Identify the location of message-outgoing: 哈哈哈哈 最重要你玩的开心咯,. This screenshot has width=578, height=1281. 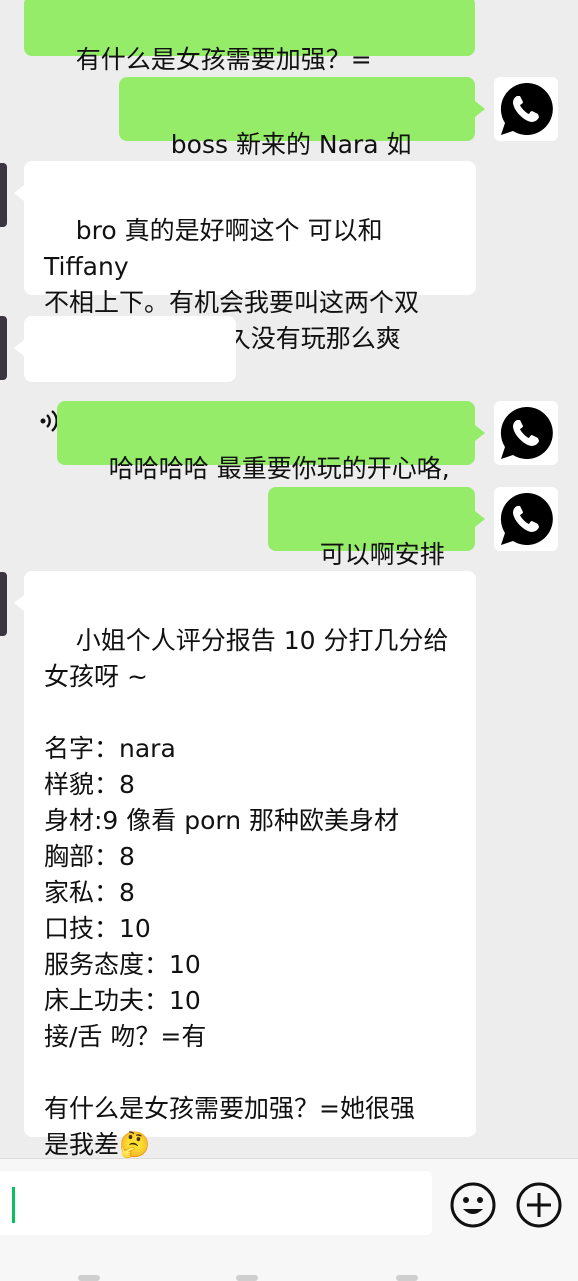
(271, 442).